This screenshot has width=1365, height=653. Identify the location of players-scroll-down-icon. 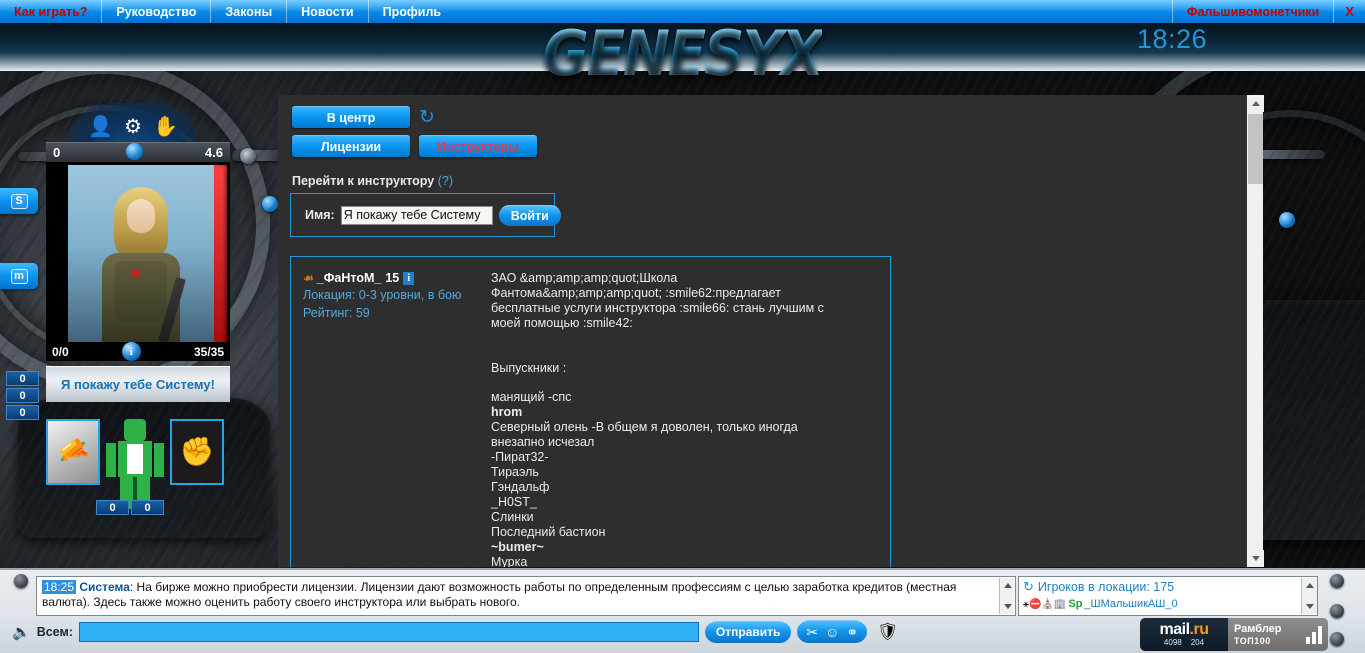
(1310, 606).